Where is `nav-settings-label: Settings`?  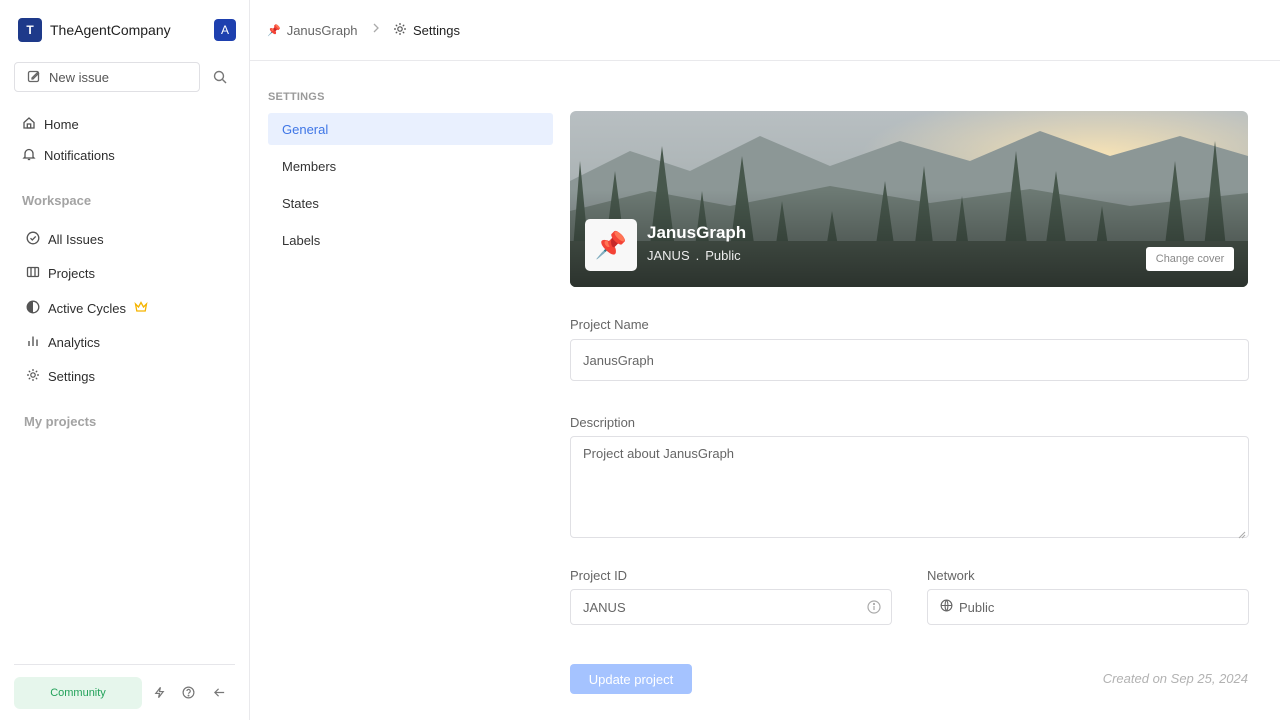
nav-settings-label: Settings is located at coordinates (71, 376).